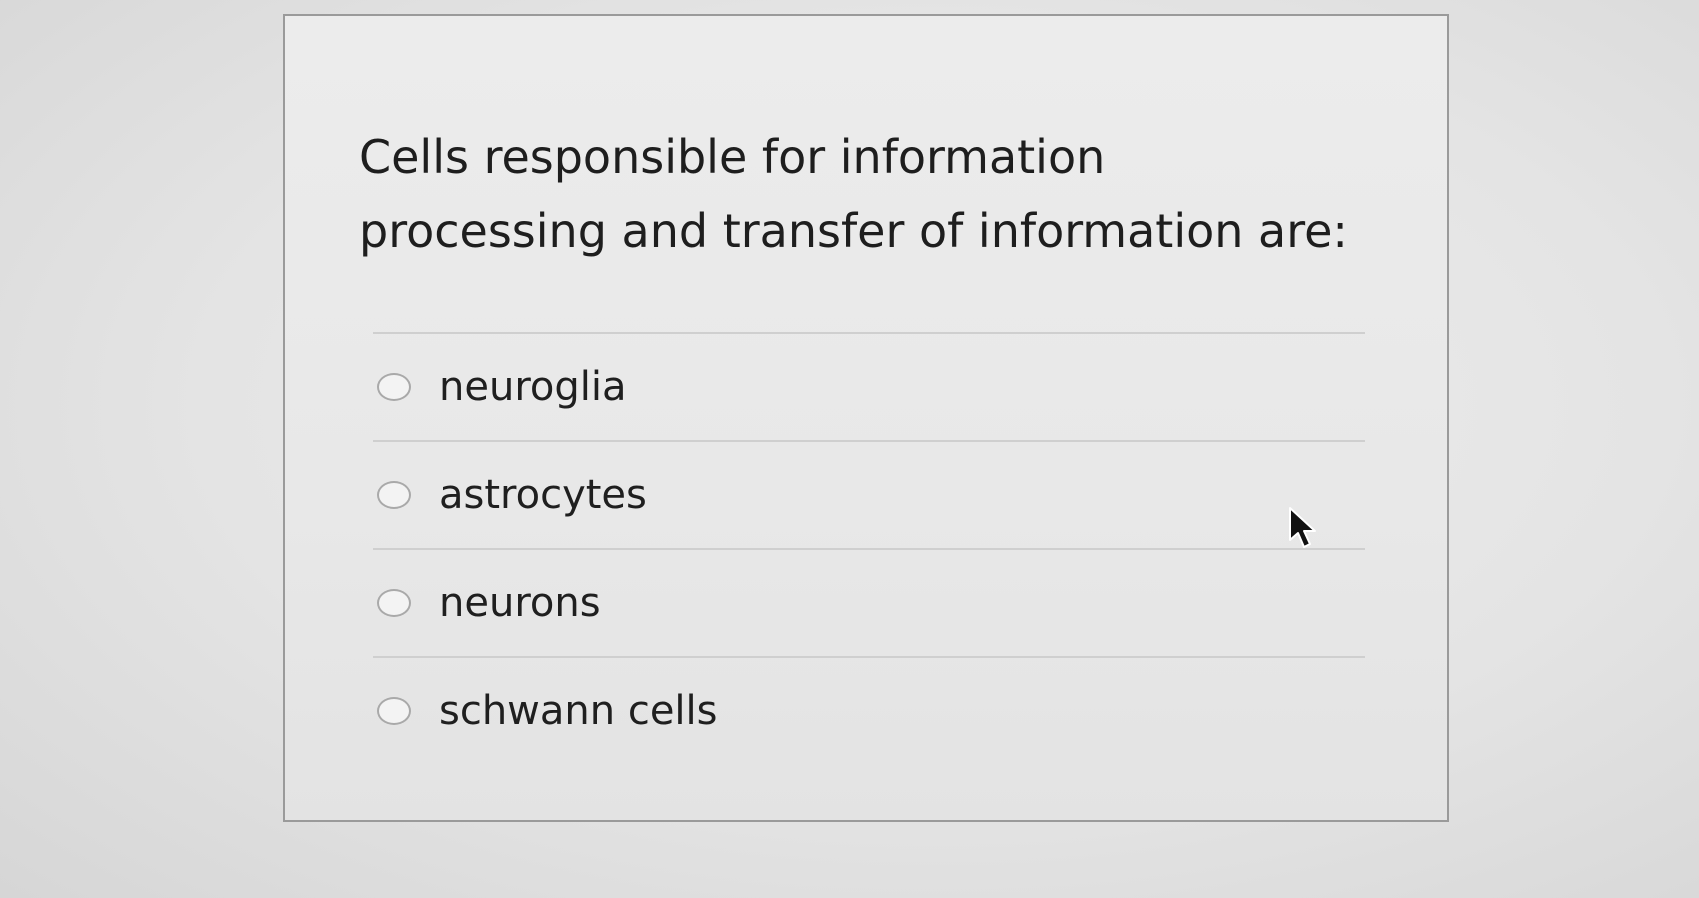 The width and height of the screenshot is (1699, 898). What do you see at coordinates (869, 495) in the screenshot?
I see `answer-option-astrocytes: astrocytes` at bounding box center [869, 495].